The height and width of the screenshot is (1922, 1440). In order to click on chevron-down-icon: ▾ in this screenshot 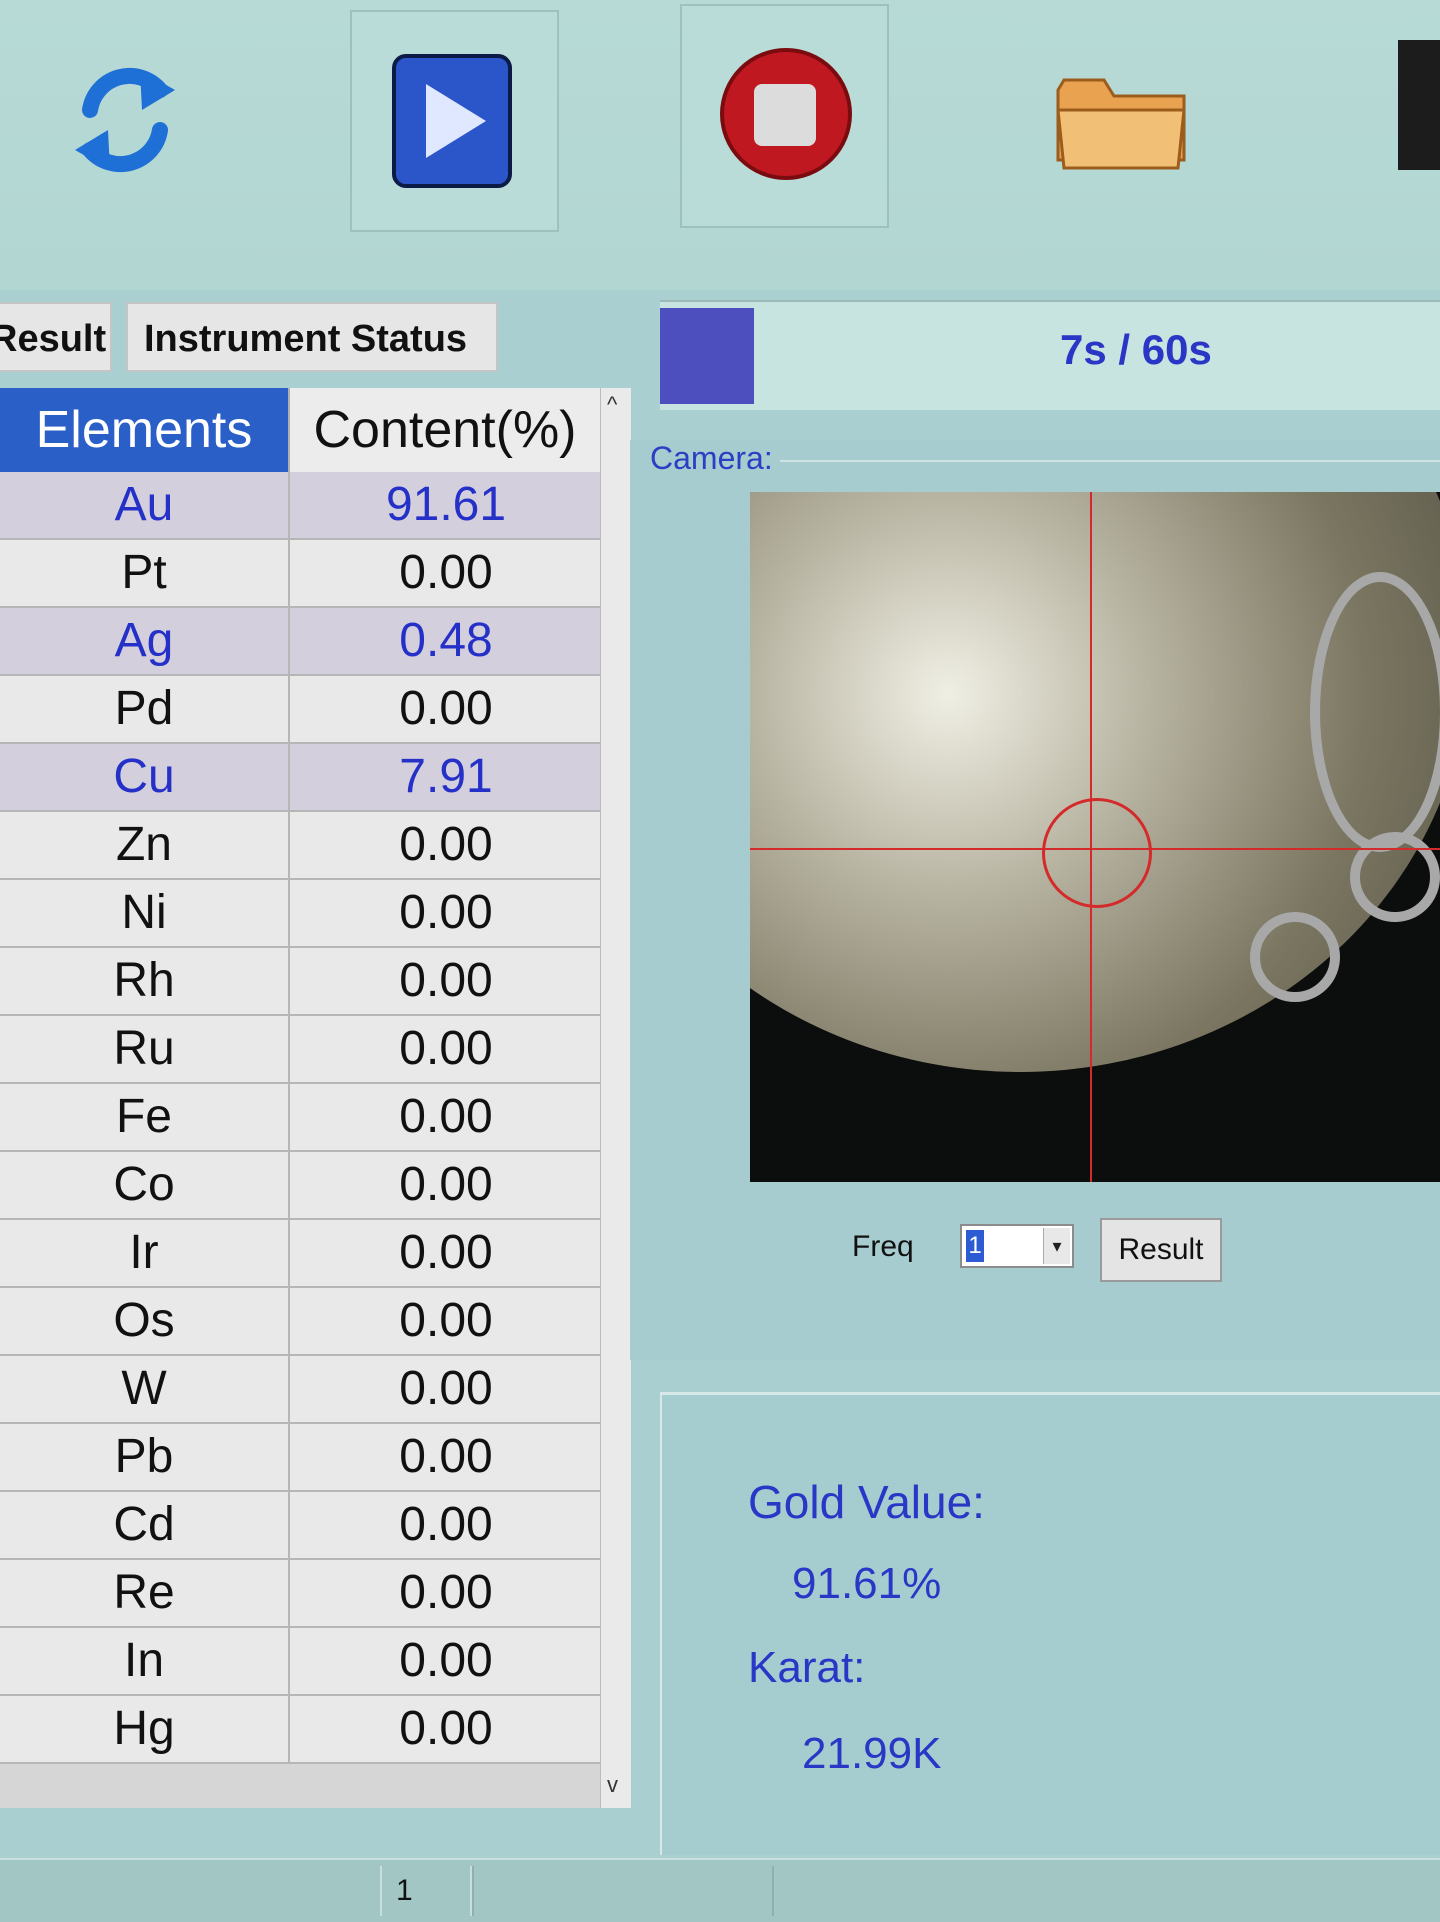, I will do `click(1056, 1246)`.